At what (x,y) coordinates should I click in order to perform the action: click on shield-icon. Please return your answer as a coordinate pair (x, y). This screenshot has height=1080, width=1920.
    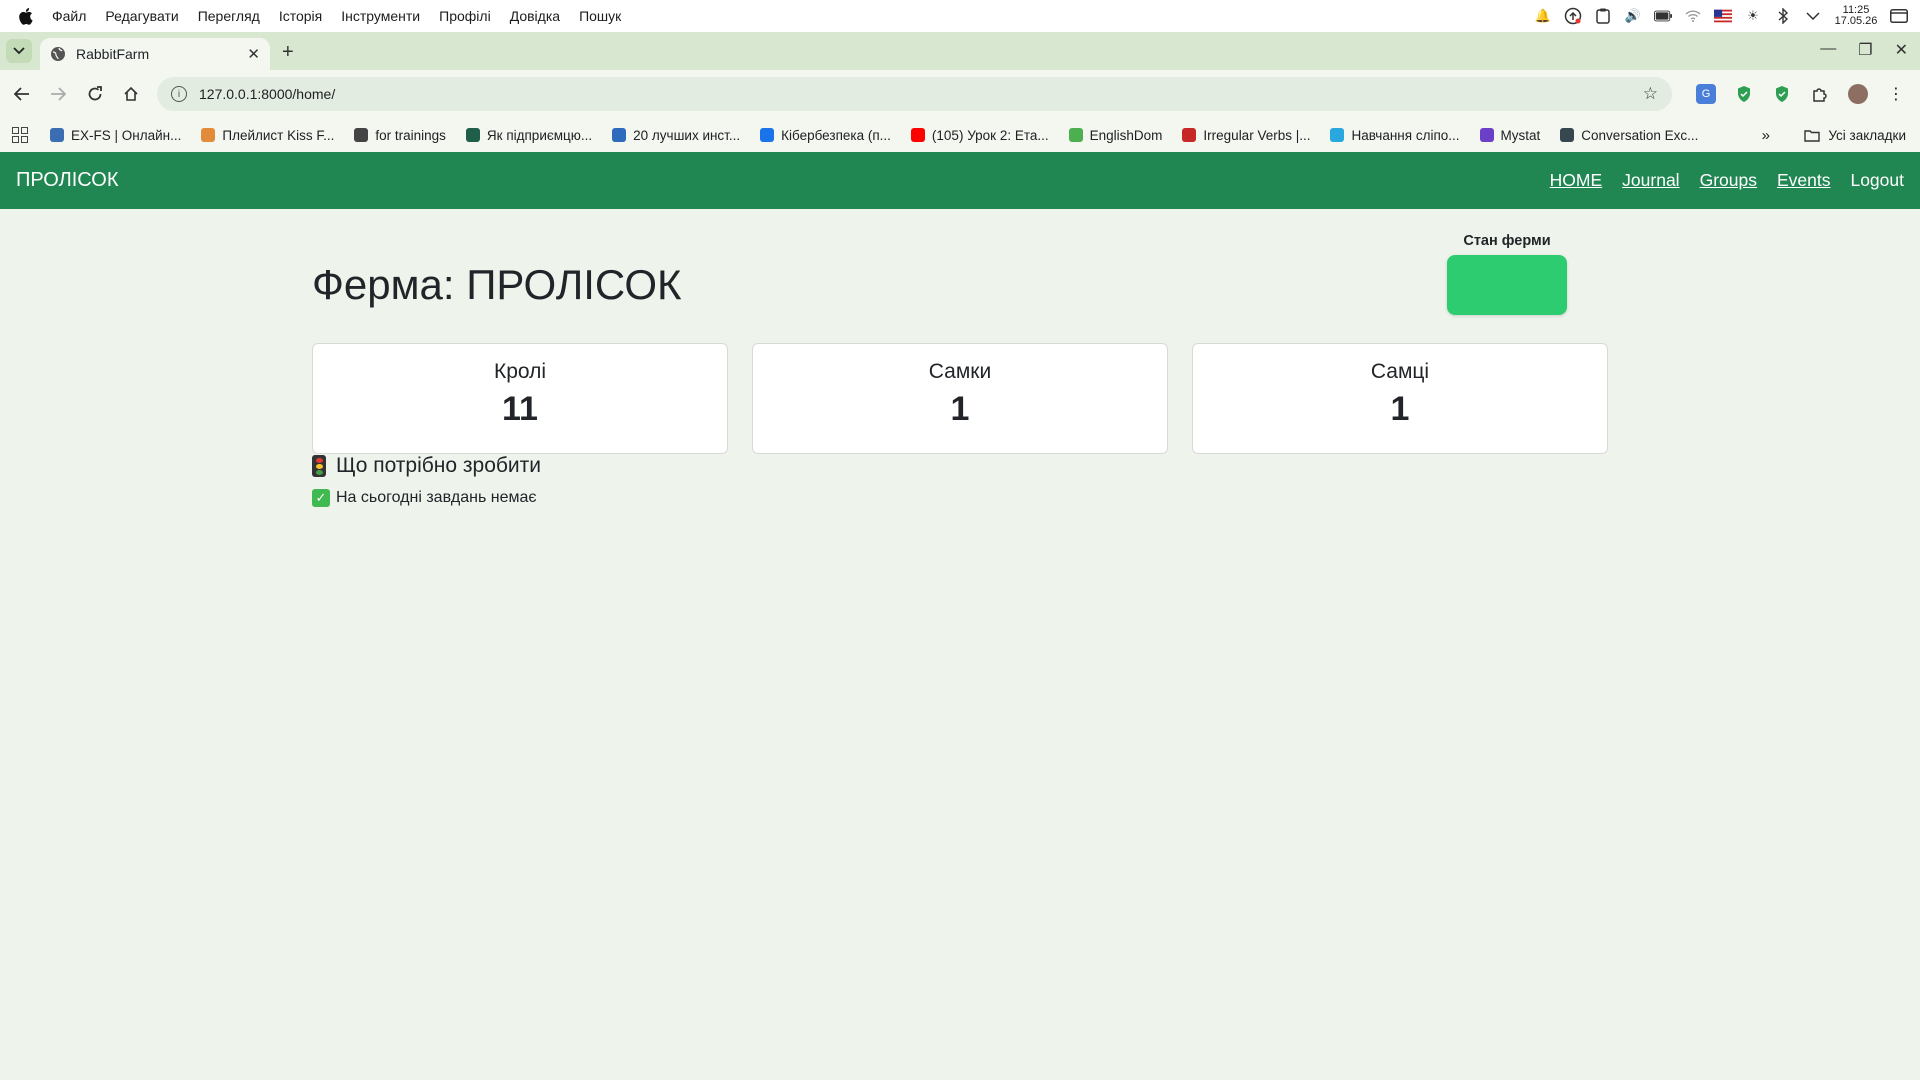
    Looking at the image, I should click on (1744, 94).